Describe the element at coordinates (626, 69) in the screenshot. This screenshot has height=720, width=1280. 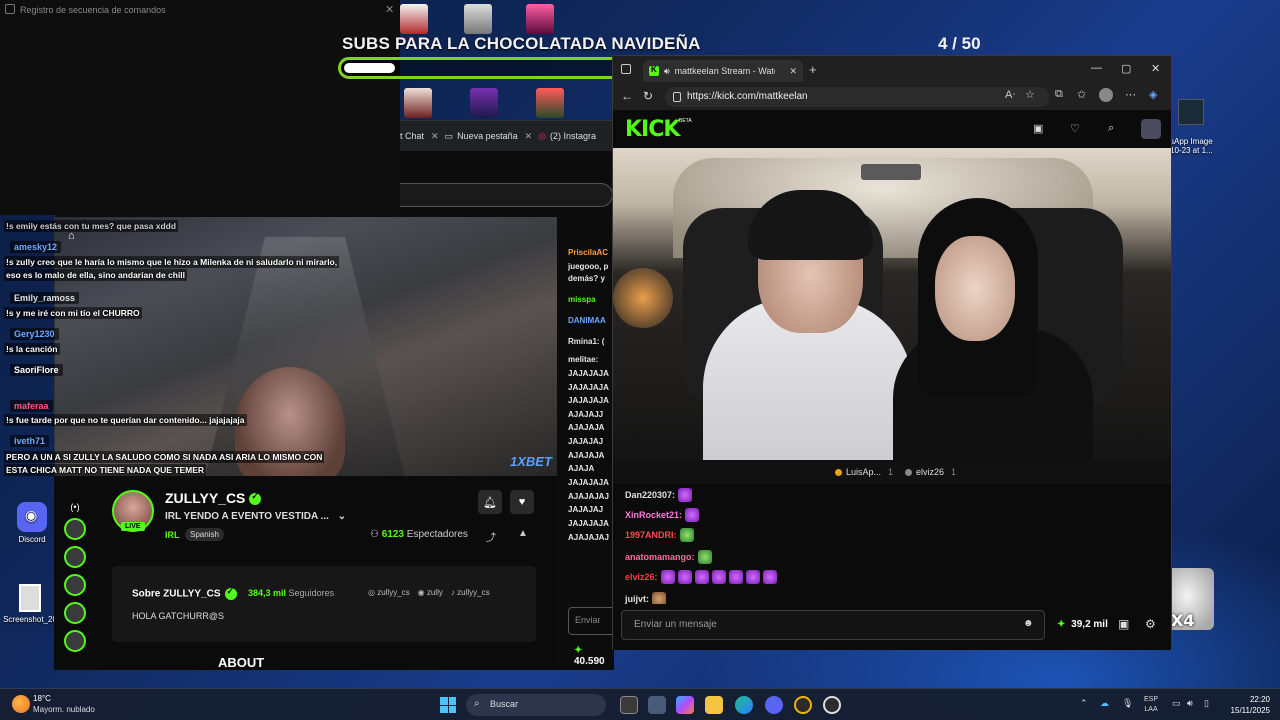
I see `tab-actions-icon` at that location.